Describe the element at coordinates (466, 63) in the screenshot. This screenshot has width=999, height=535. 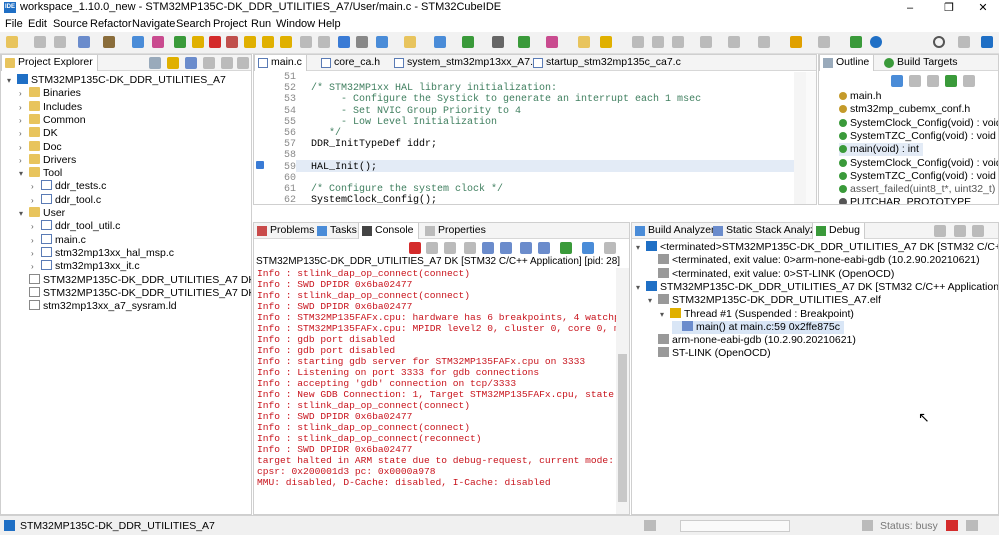
I see `tab-system-stm32: system_stm32mp13xx_A7.c` at that location.